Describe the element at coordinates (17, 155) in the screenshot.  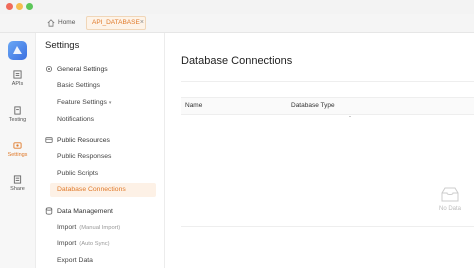
I see `rail-label: Settings` at that location.